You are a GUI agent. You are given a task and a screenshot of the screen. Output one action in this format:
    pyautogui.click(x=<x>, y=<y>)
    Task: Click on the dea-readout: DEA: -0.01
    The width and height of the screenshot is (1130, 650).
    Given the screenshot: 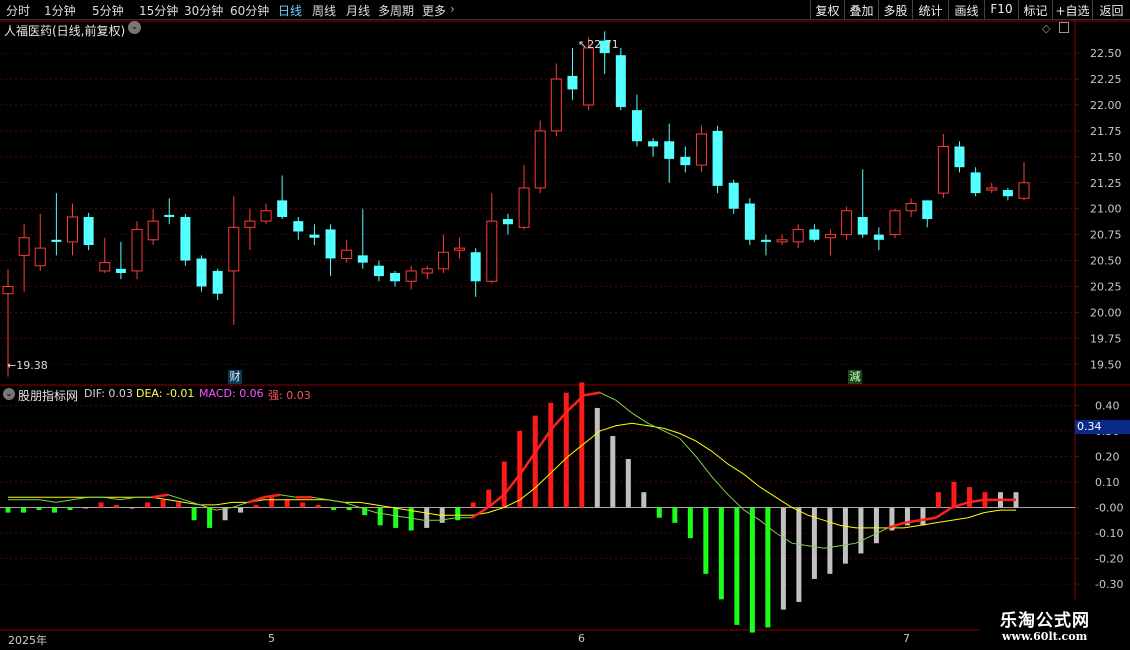 What is the action you would take?
    pyautogui.click(x=165, y=393)
    